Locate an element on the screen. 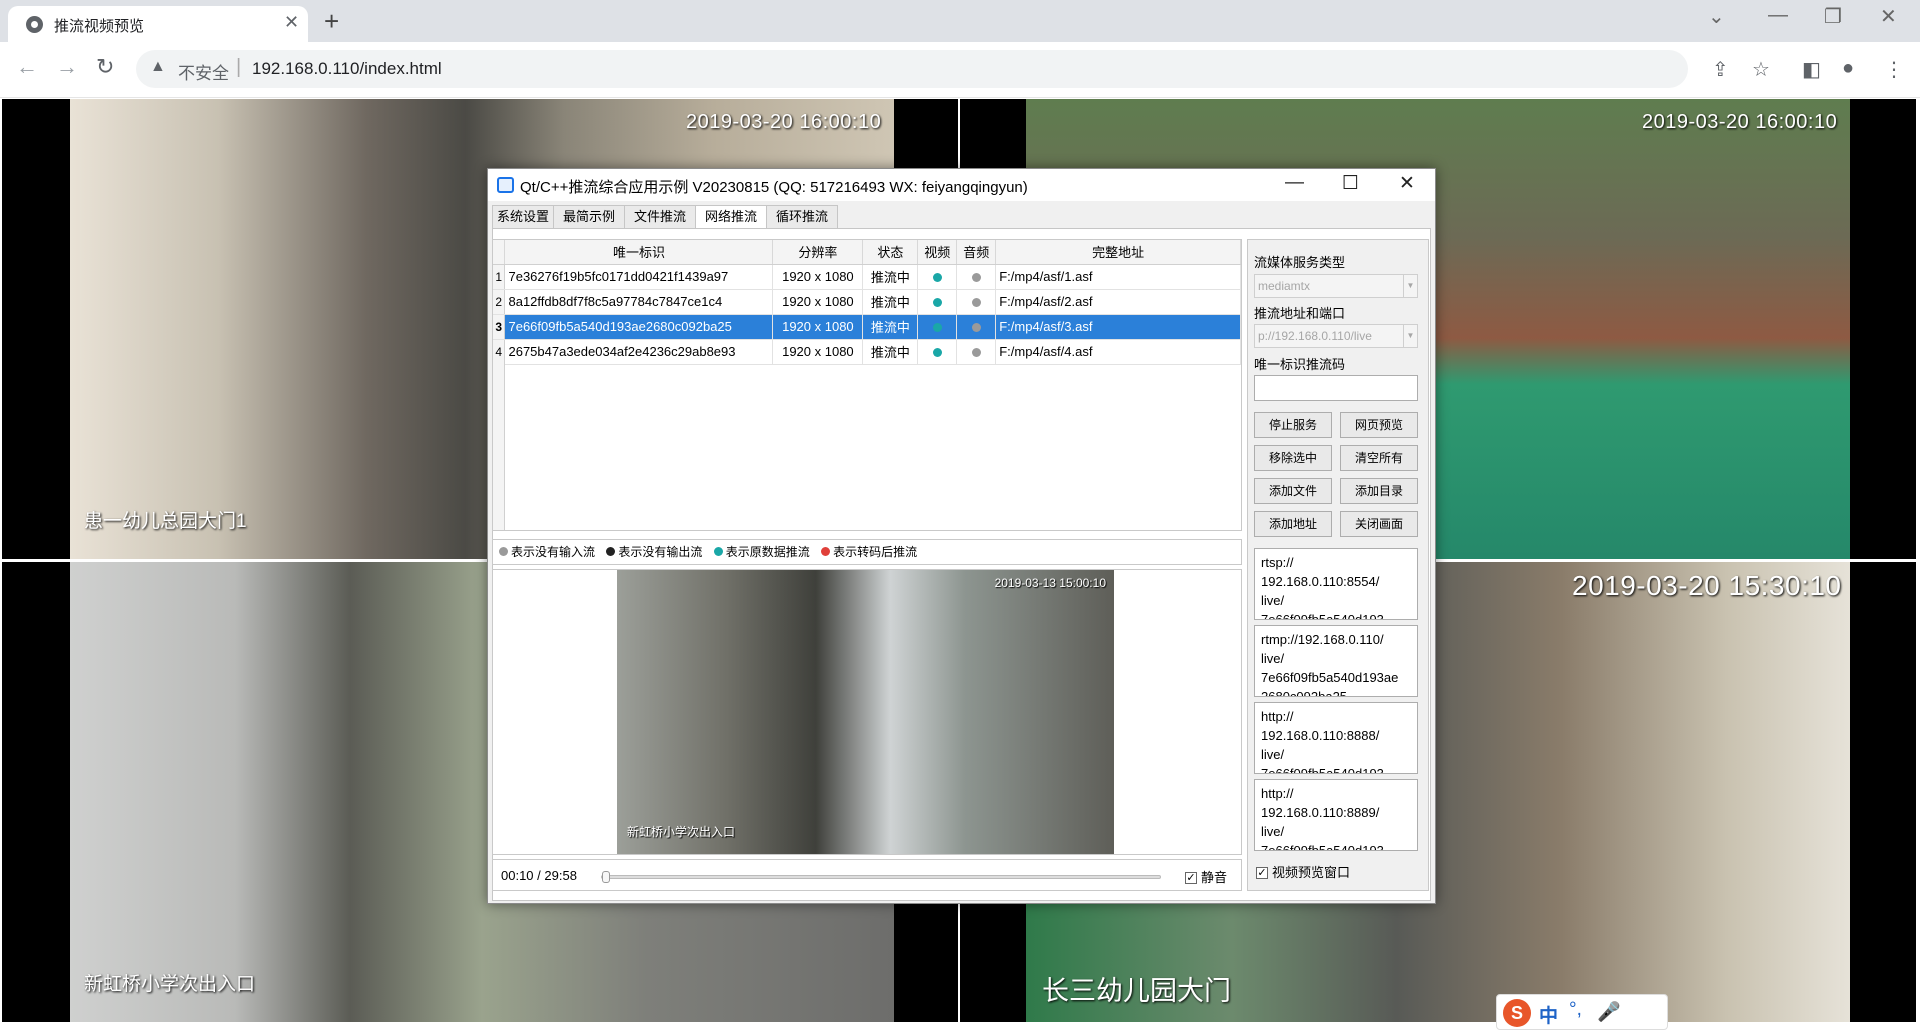 The width and height of the screenshot is (1920, 1030). cell-resolution: 1920 x 1080 is located at coordinates (818, 277).